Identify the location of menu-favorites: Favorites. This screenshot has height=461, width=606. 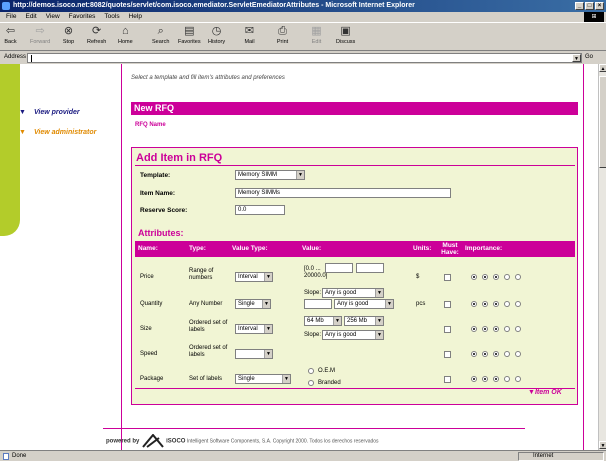
(82, 17).